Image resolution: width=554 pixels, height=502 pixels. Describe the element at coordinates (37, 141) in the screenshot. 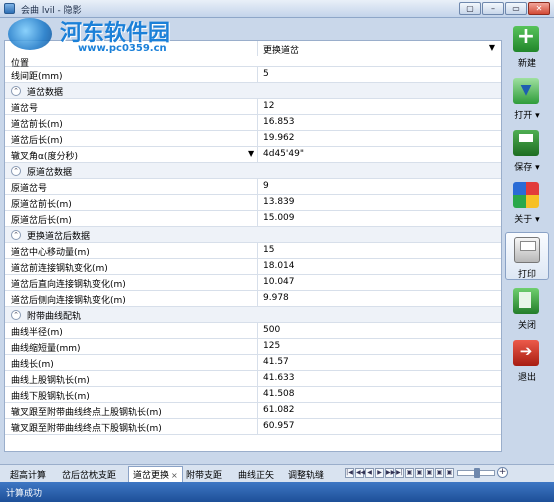

I see `row-label: 道岔后长(m)` at that location.